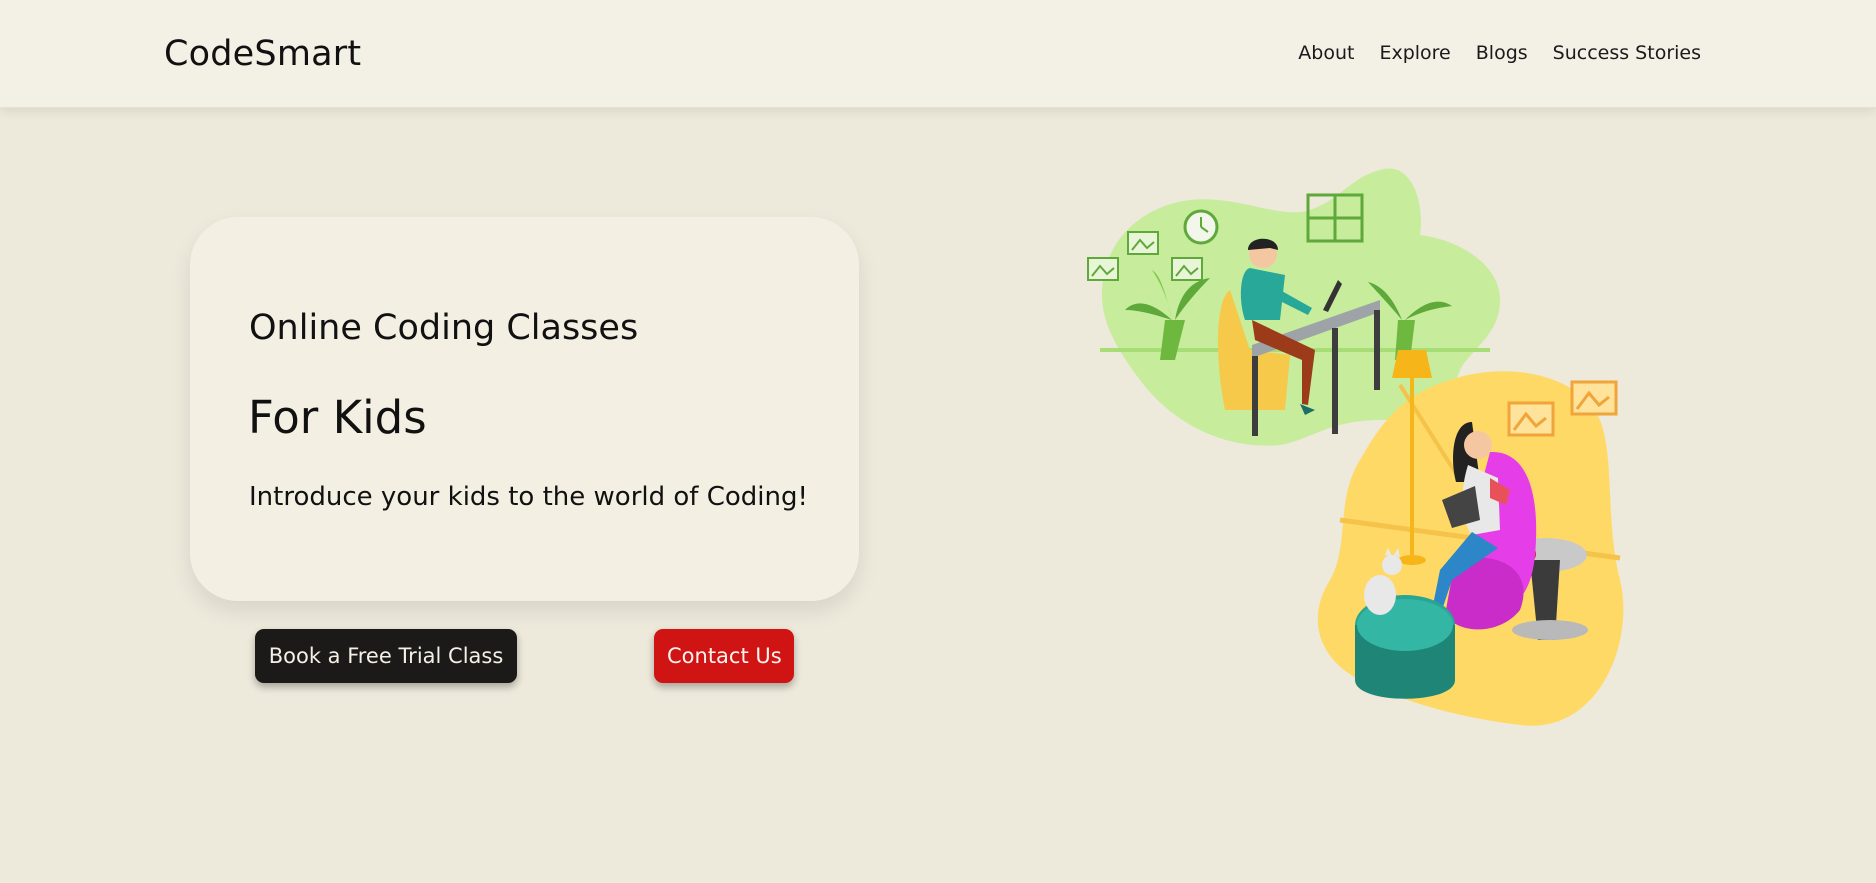 The height and width of the screenshot is (883, 1876). Describe the element at coordinates (1414, 53) in the screenshot. I see `nav-link-explore: Explore` at that location.